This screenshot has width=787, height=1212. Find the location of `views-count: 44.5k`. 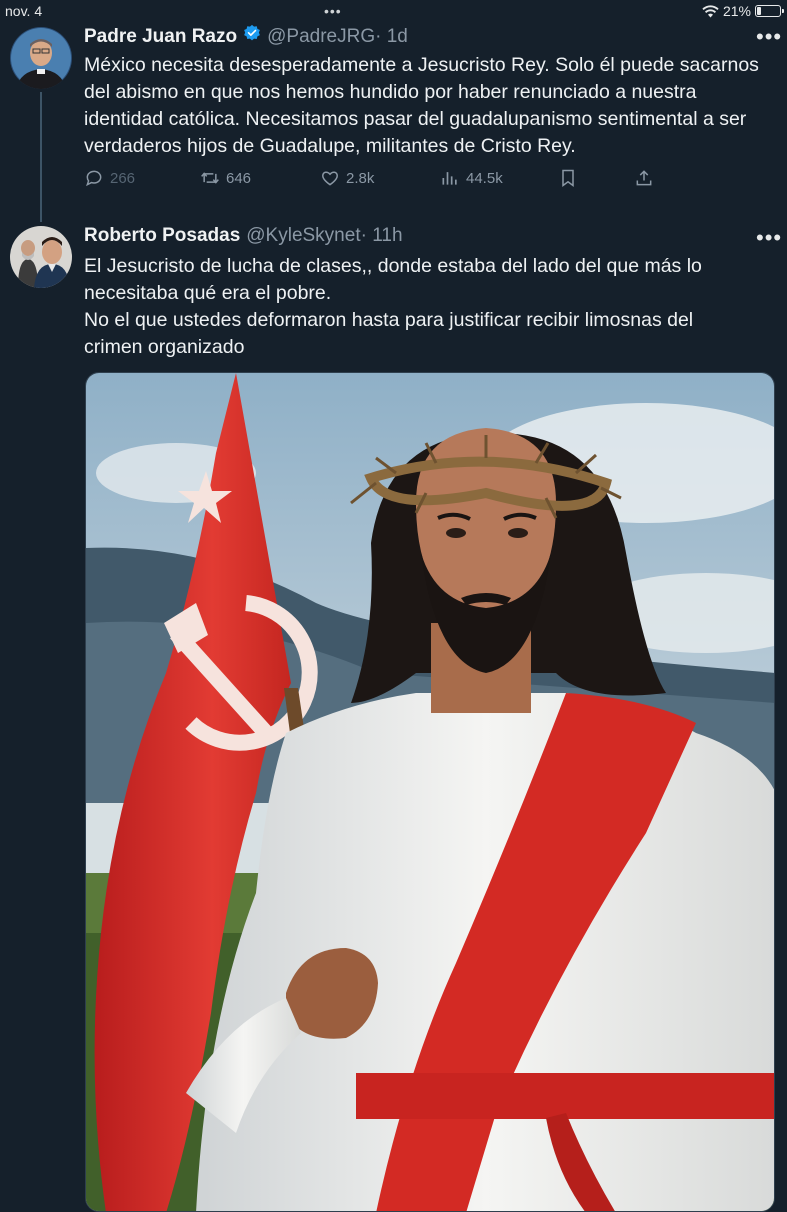

views-count: 44.5k is located at coordinates (484, 178).